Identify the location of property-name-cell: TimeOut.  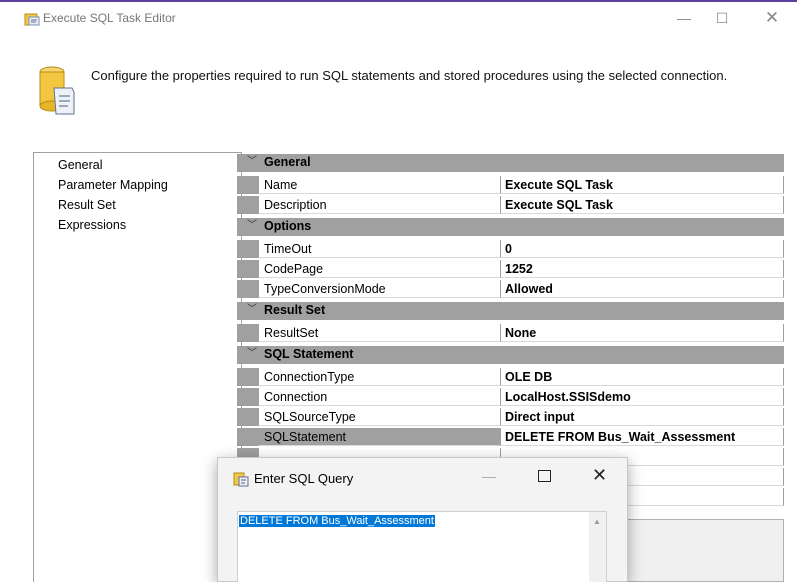
(380, 249).